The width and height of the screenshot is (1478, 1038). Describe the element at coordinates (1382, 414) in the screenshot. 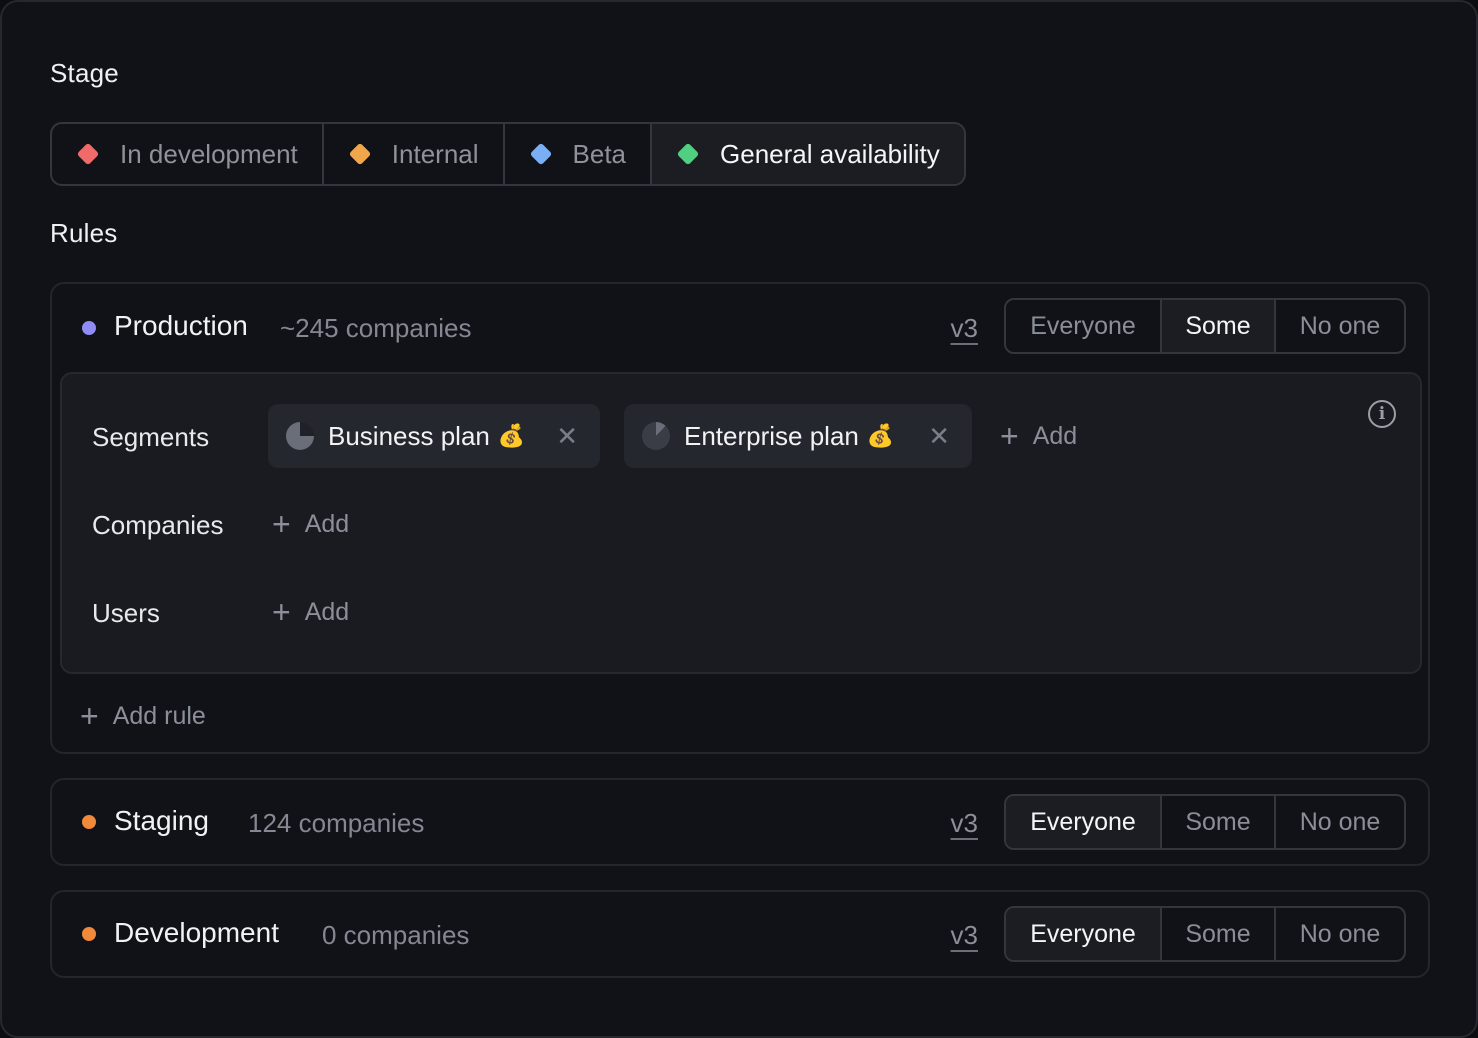

I see `info-icon: i` at that location.